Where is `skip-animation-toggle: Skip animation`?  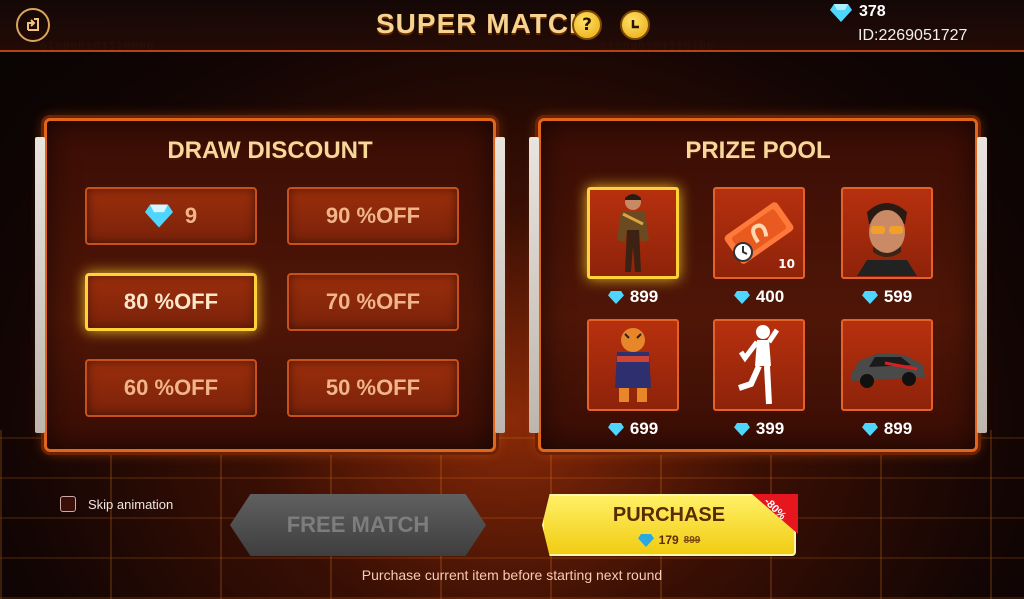
skip-animation-toggle: Skip animation is located at coordinates (116, 504).